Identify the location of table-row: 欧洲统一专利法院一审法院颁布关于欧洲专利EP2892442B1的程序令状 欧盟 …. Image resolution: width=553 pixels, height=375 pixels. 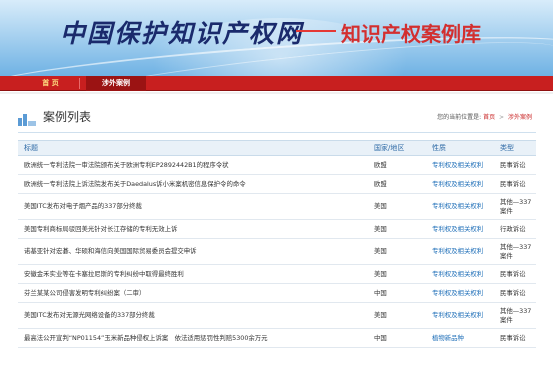
(277, 165).